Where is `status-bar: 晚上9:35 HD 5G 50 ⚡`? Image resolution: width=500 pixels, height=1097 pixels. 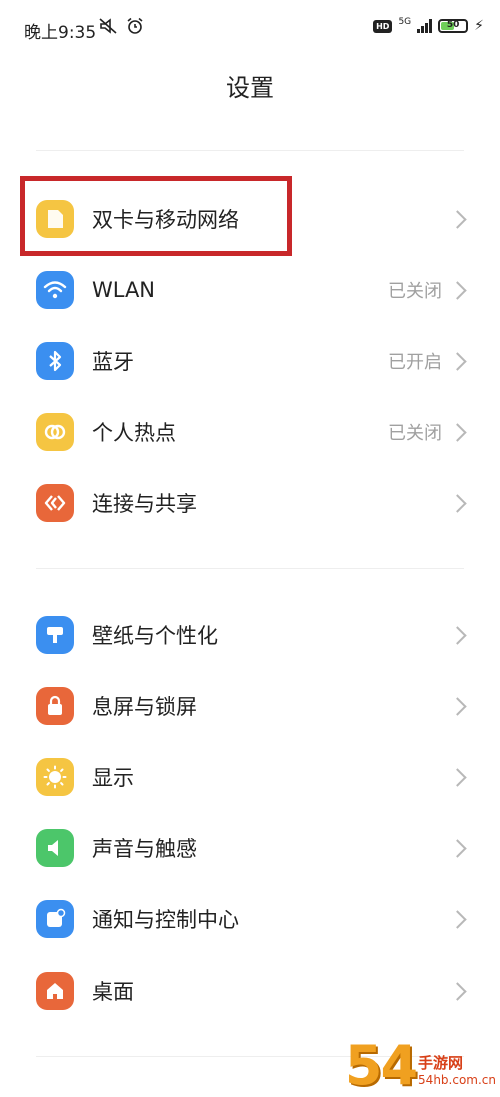 status-bar: 晚上9:35 HD 5G 50 ⚡ is located at coordinates (250, 29).